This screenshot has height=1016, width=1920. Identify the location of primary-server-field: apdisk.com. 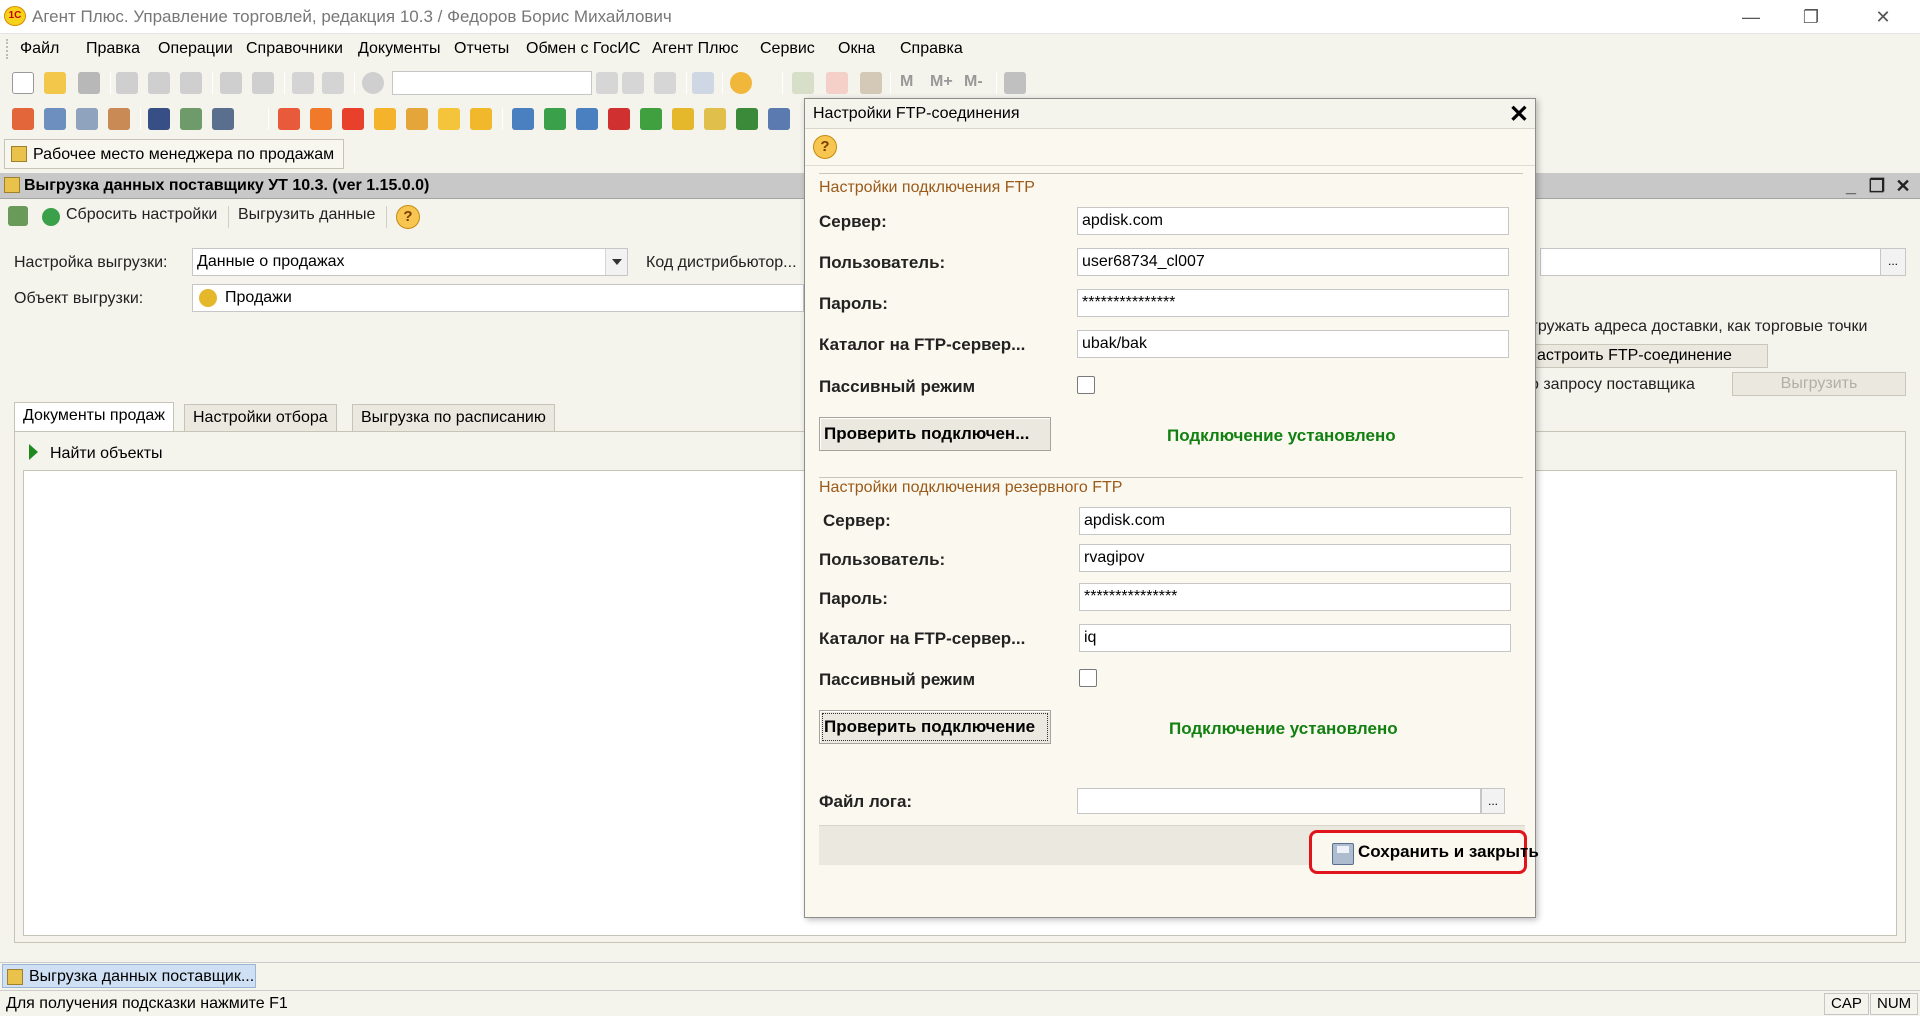
(1293, 221).